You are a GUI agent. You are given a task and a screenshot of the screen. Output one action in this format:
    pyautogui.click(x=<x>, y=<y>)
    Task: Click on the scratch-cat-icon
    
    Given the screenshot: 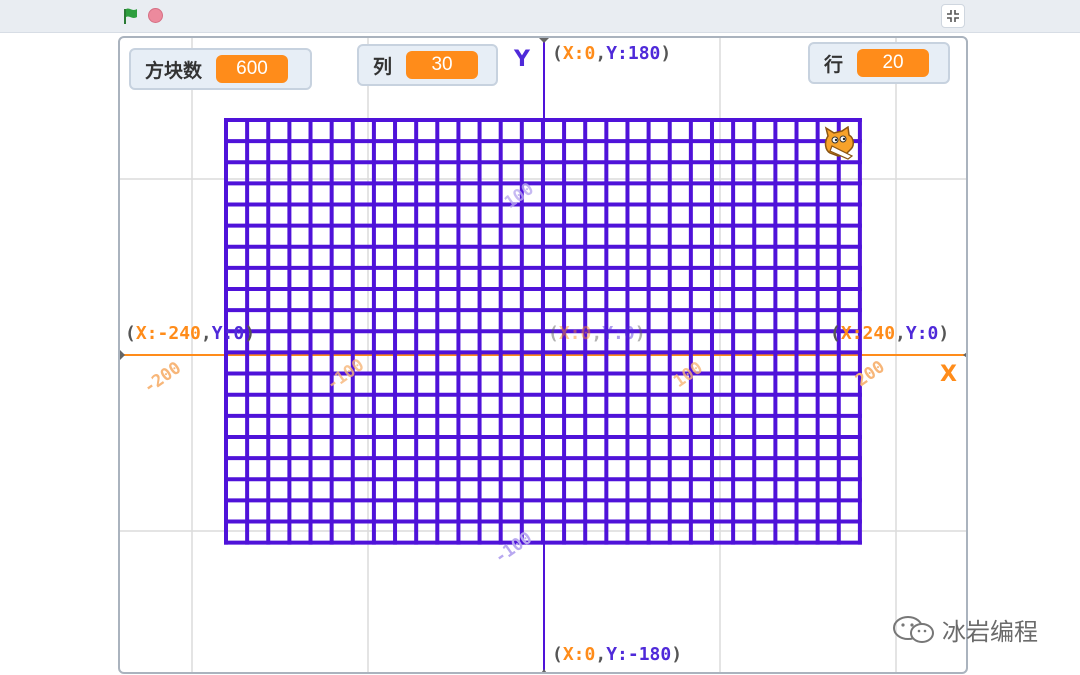 What is the action you would take?
    pyautogui.click(x=840, y=143)
    